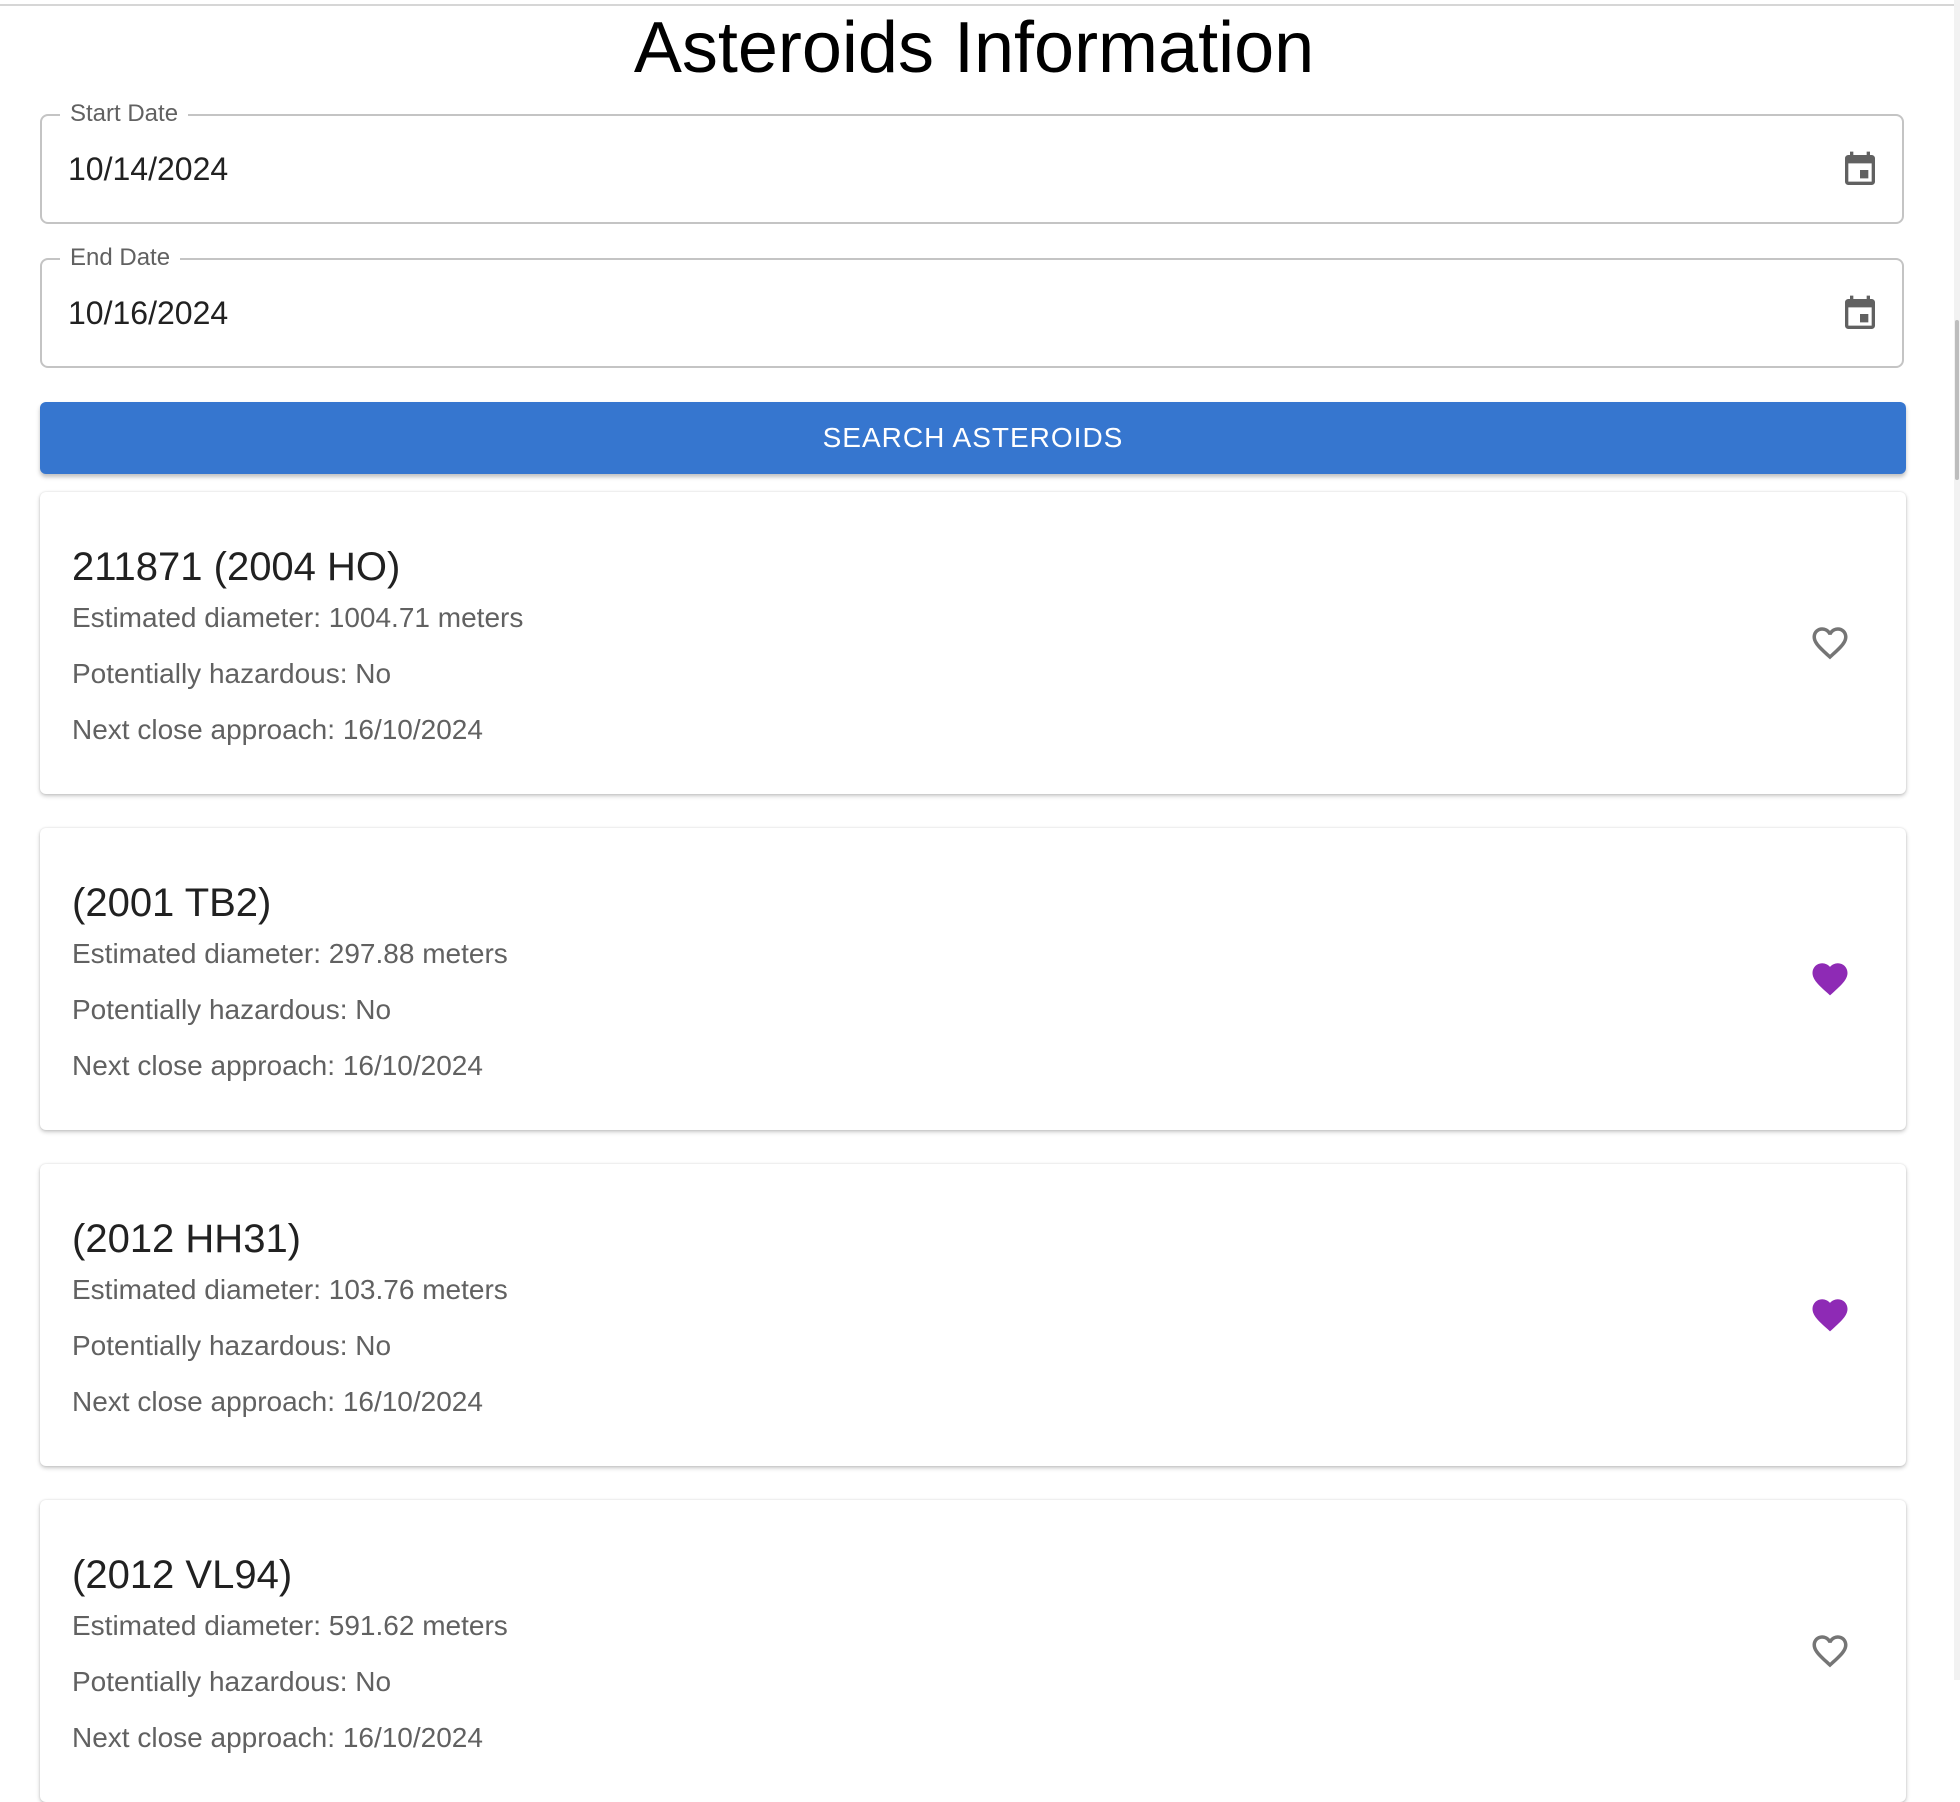  I want to click on asteroid-name: (2001 TB2), so click(172, 903).